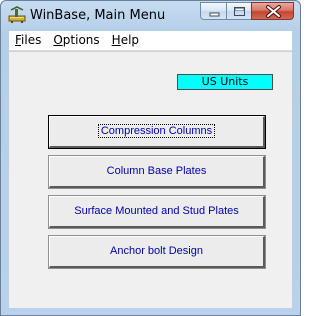  I want to click on menu-help-label: elp, so click(130, 40).